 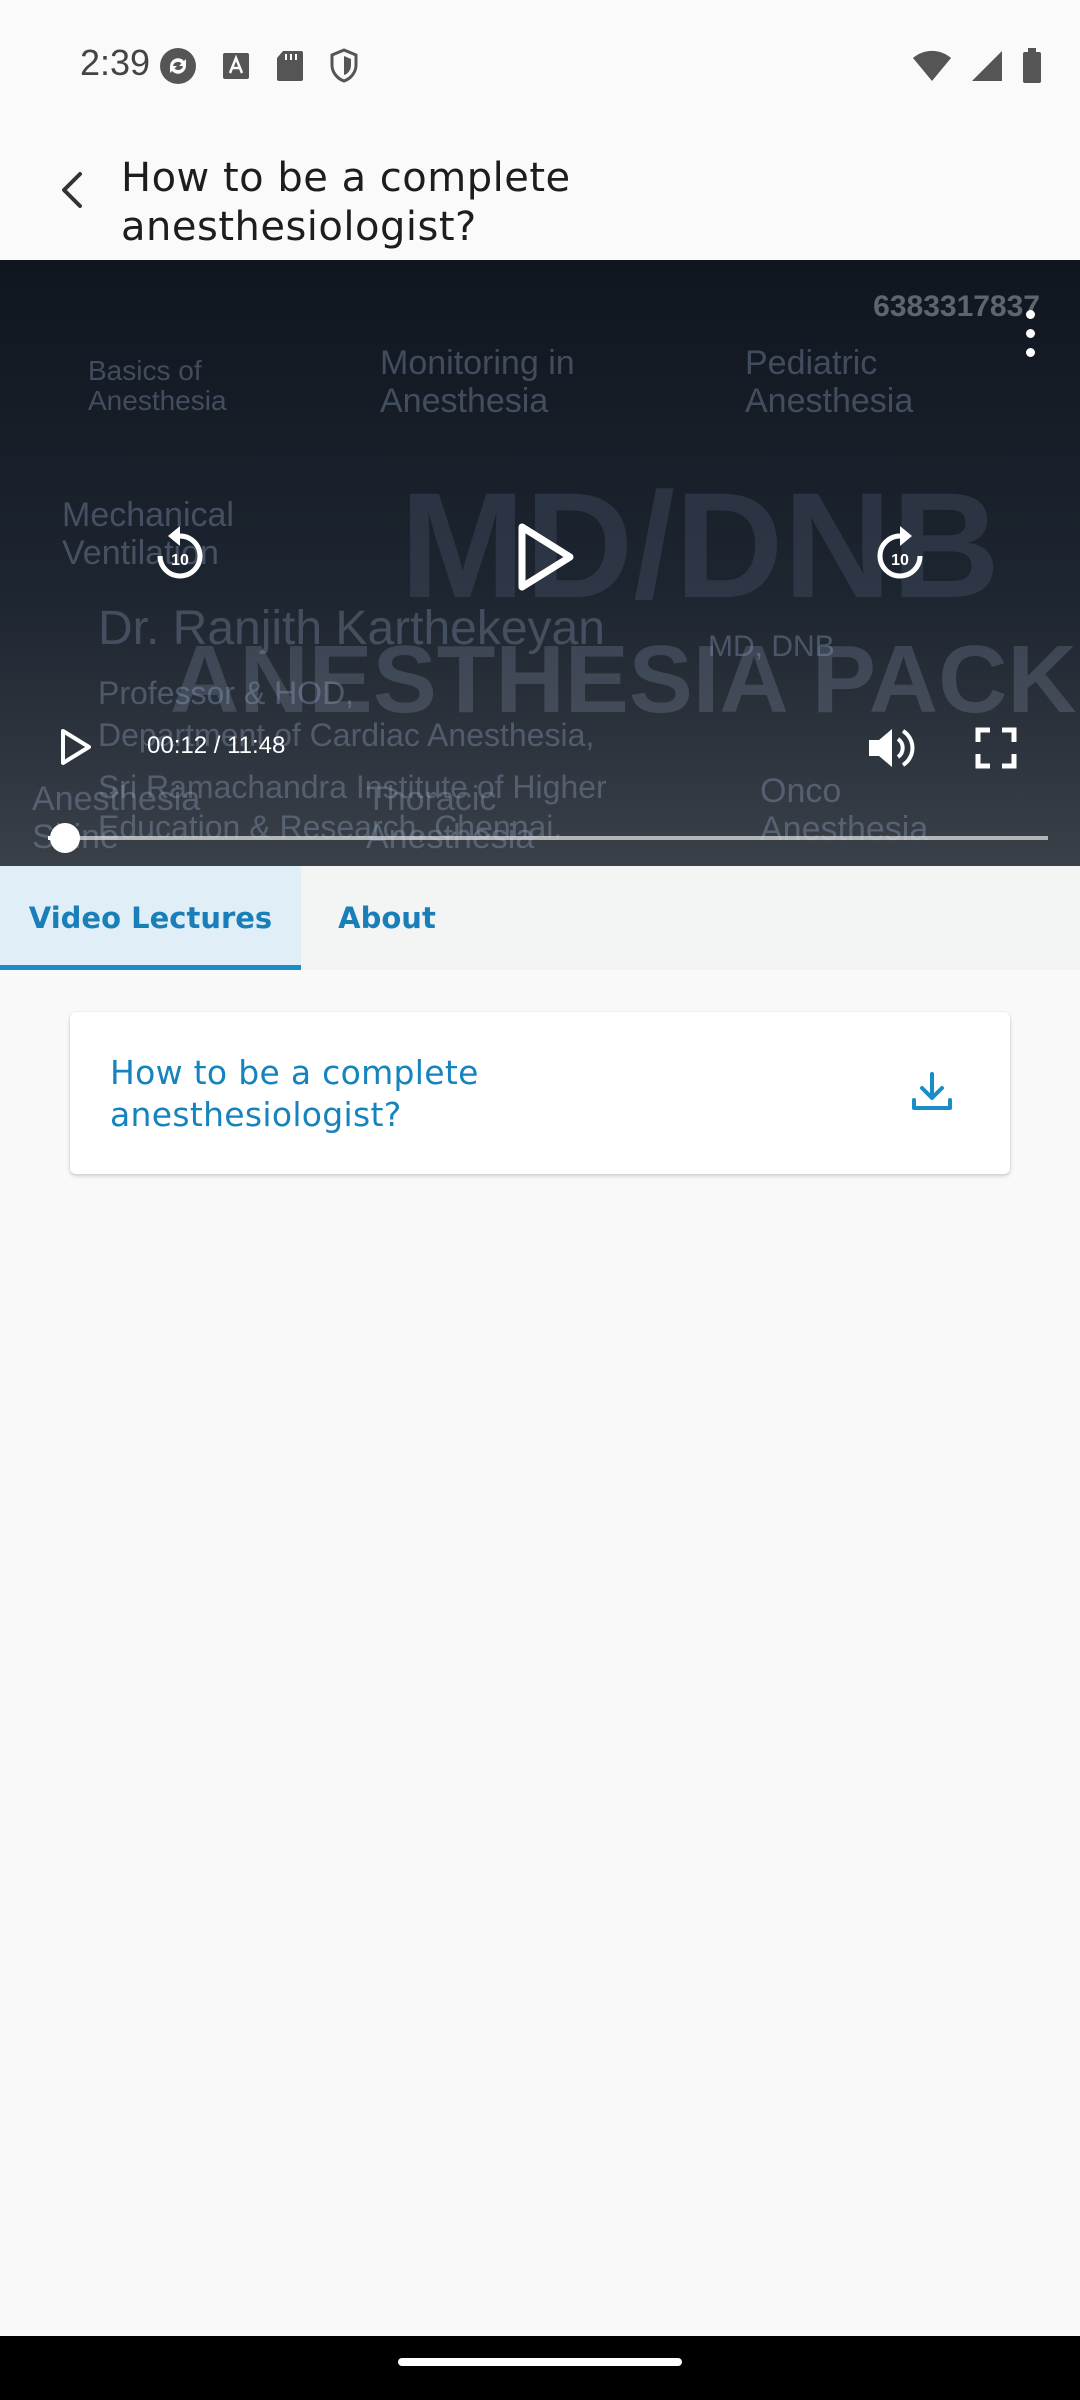 What do you see at coordinates (157, 385) in the screenshot?
I see `video-bg-topic: Basics of Anesthesia` at bounding box center [157, 385].